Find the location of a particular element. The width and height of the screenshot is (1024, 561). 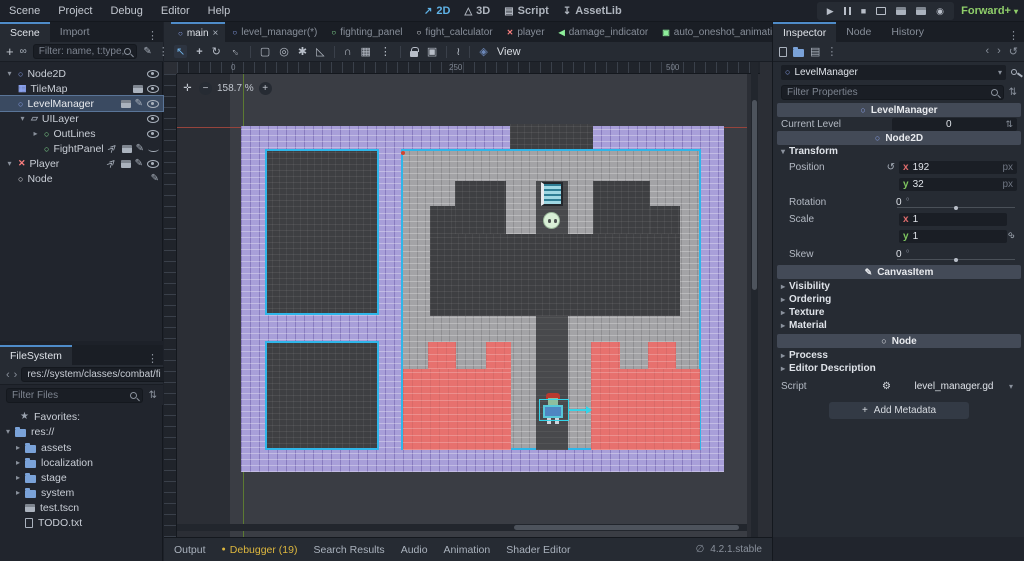

scale-tool: ⇔ is located at coordinates (235, 51).